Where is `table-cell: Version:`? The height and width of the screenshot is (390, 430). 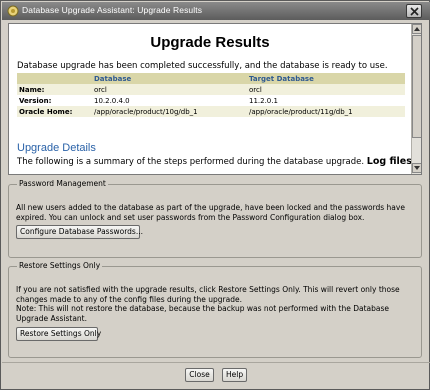
table-cell: Version: is located at coordinates (35, 100).